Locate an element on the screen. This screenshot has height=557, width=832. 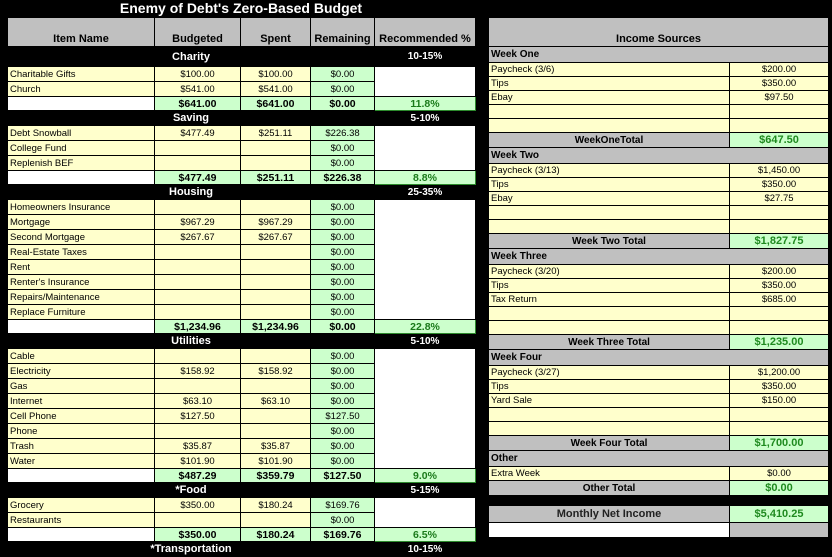
item-spent: $35.87 is located at coordinates (275, 446).